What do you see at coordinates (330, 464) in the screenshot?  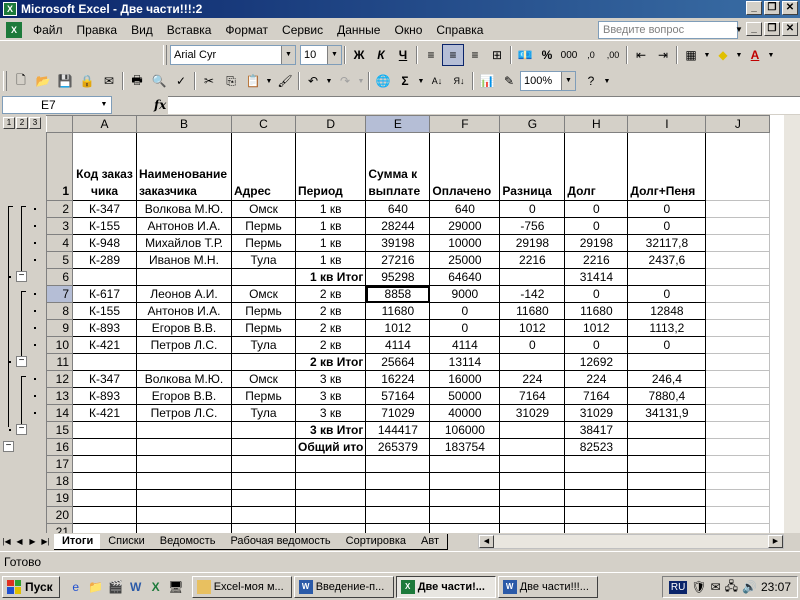 I see `cell-d17` at bounding box center [330, 464].